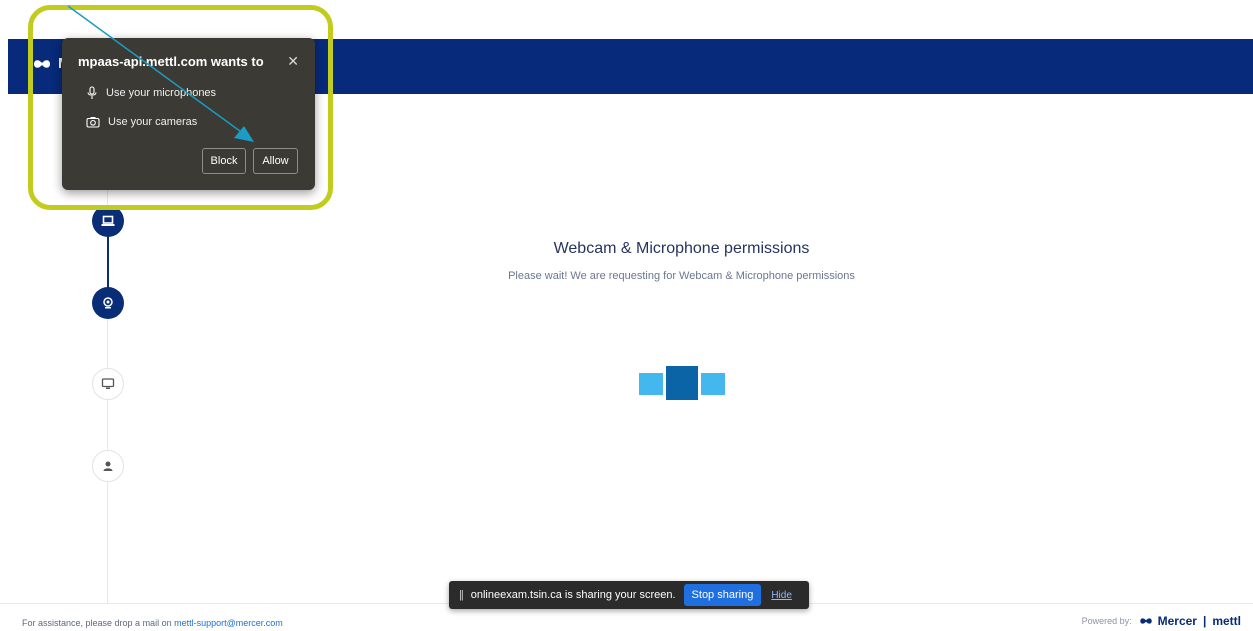 This screenshot has width=1253, height=631. I want to click on powered-by-label: Powered by:, so click(1106, 621).